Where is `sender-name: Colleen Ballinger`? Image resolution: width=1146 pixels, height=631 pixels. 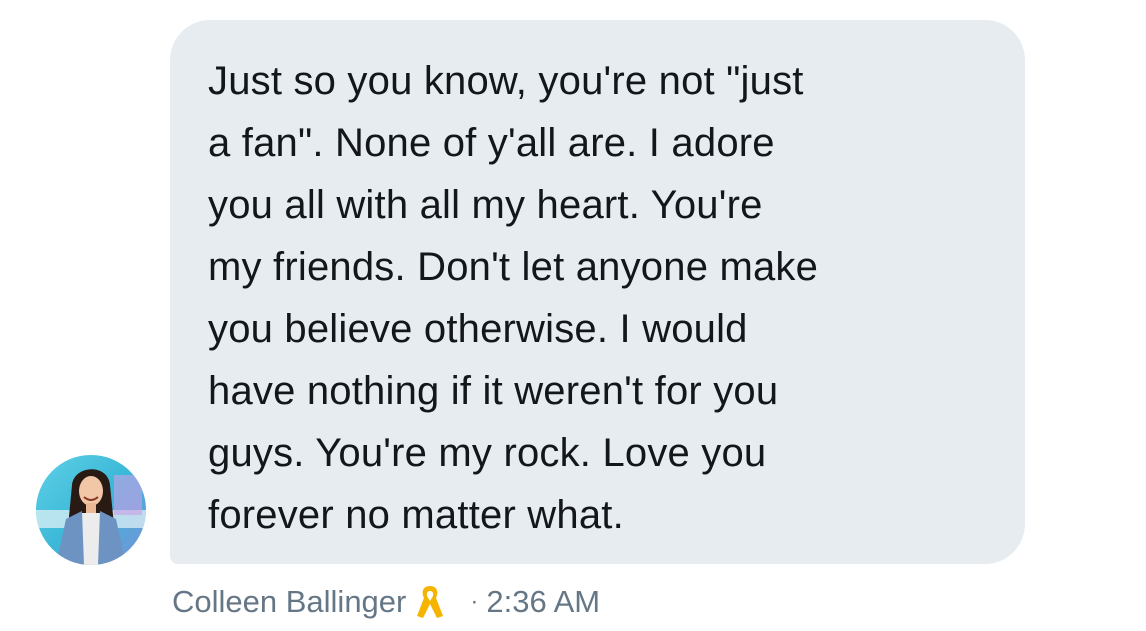
sender-name: Colleen Ballinger is located at coordinates (289, 602).